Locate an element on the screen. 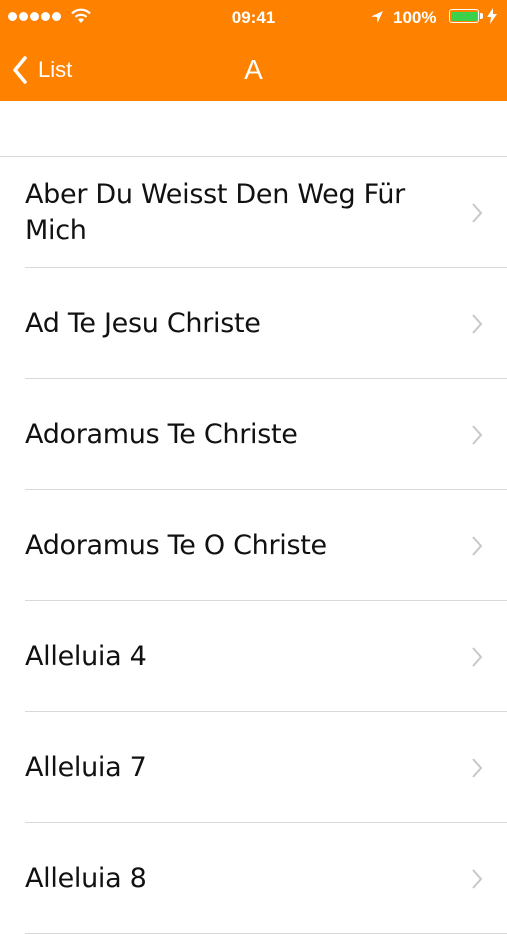 The width and height of the screenshot is (507, 934). list-item-label: Ad Te Jesu Christe is located at coordinates (143, 323).